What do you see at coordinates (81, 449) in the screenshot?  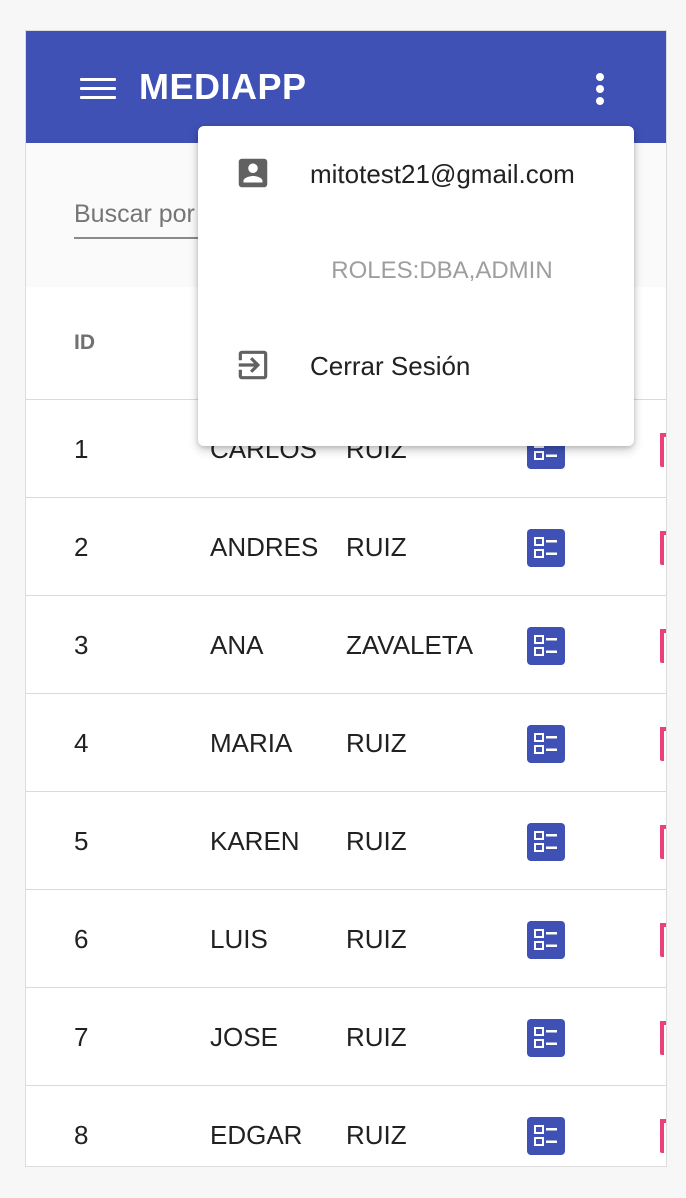 I see `cell-id: 1` at bounding box center [81, 449].